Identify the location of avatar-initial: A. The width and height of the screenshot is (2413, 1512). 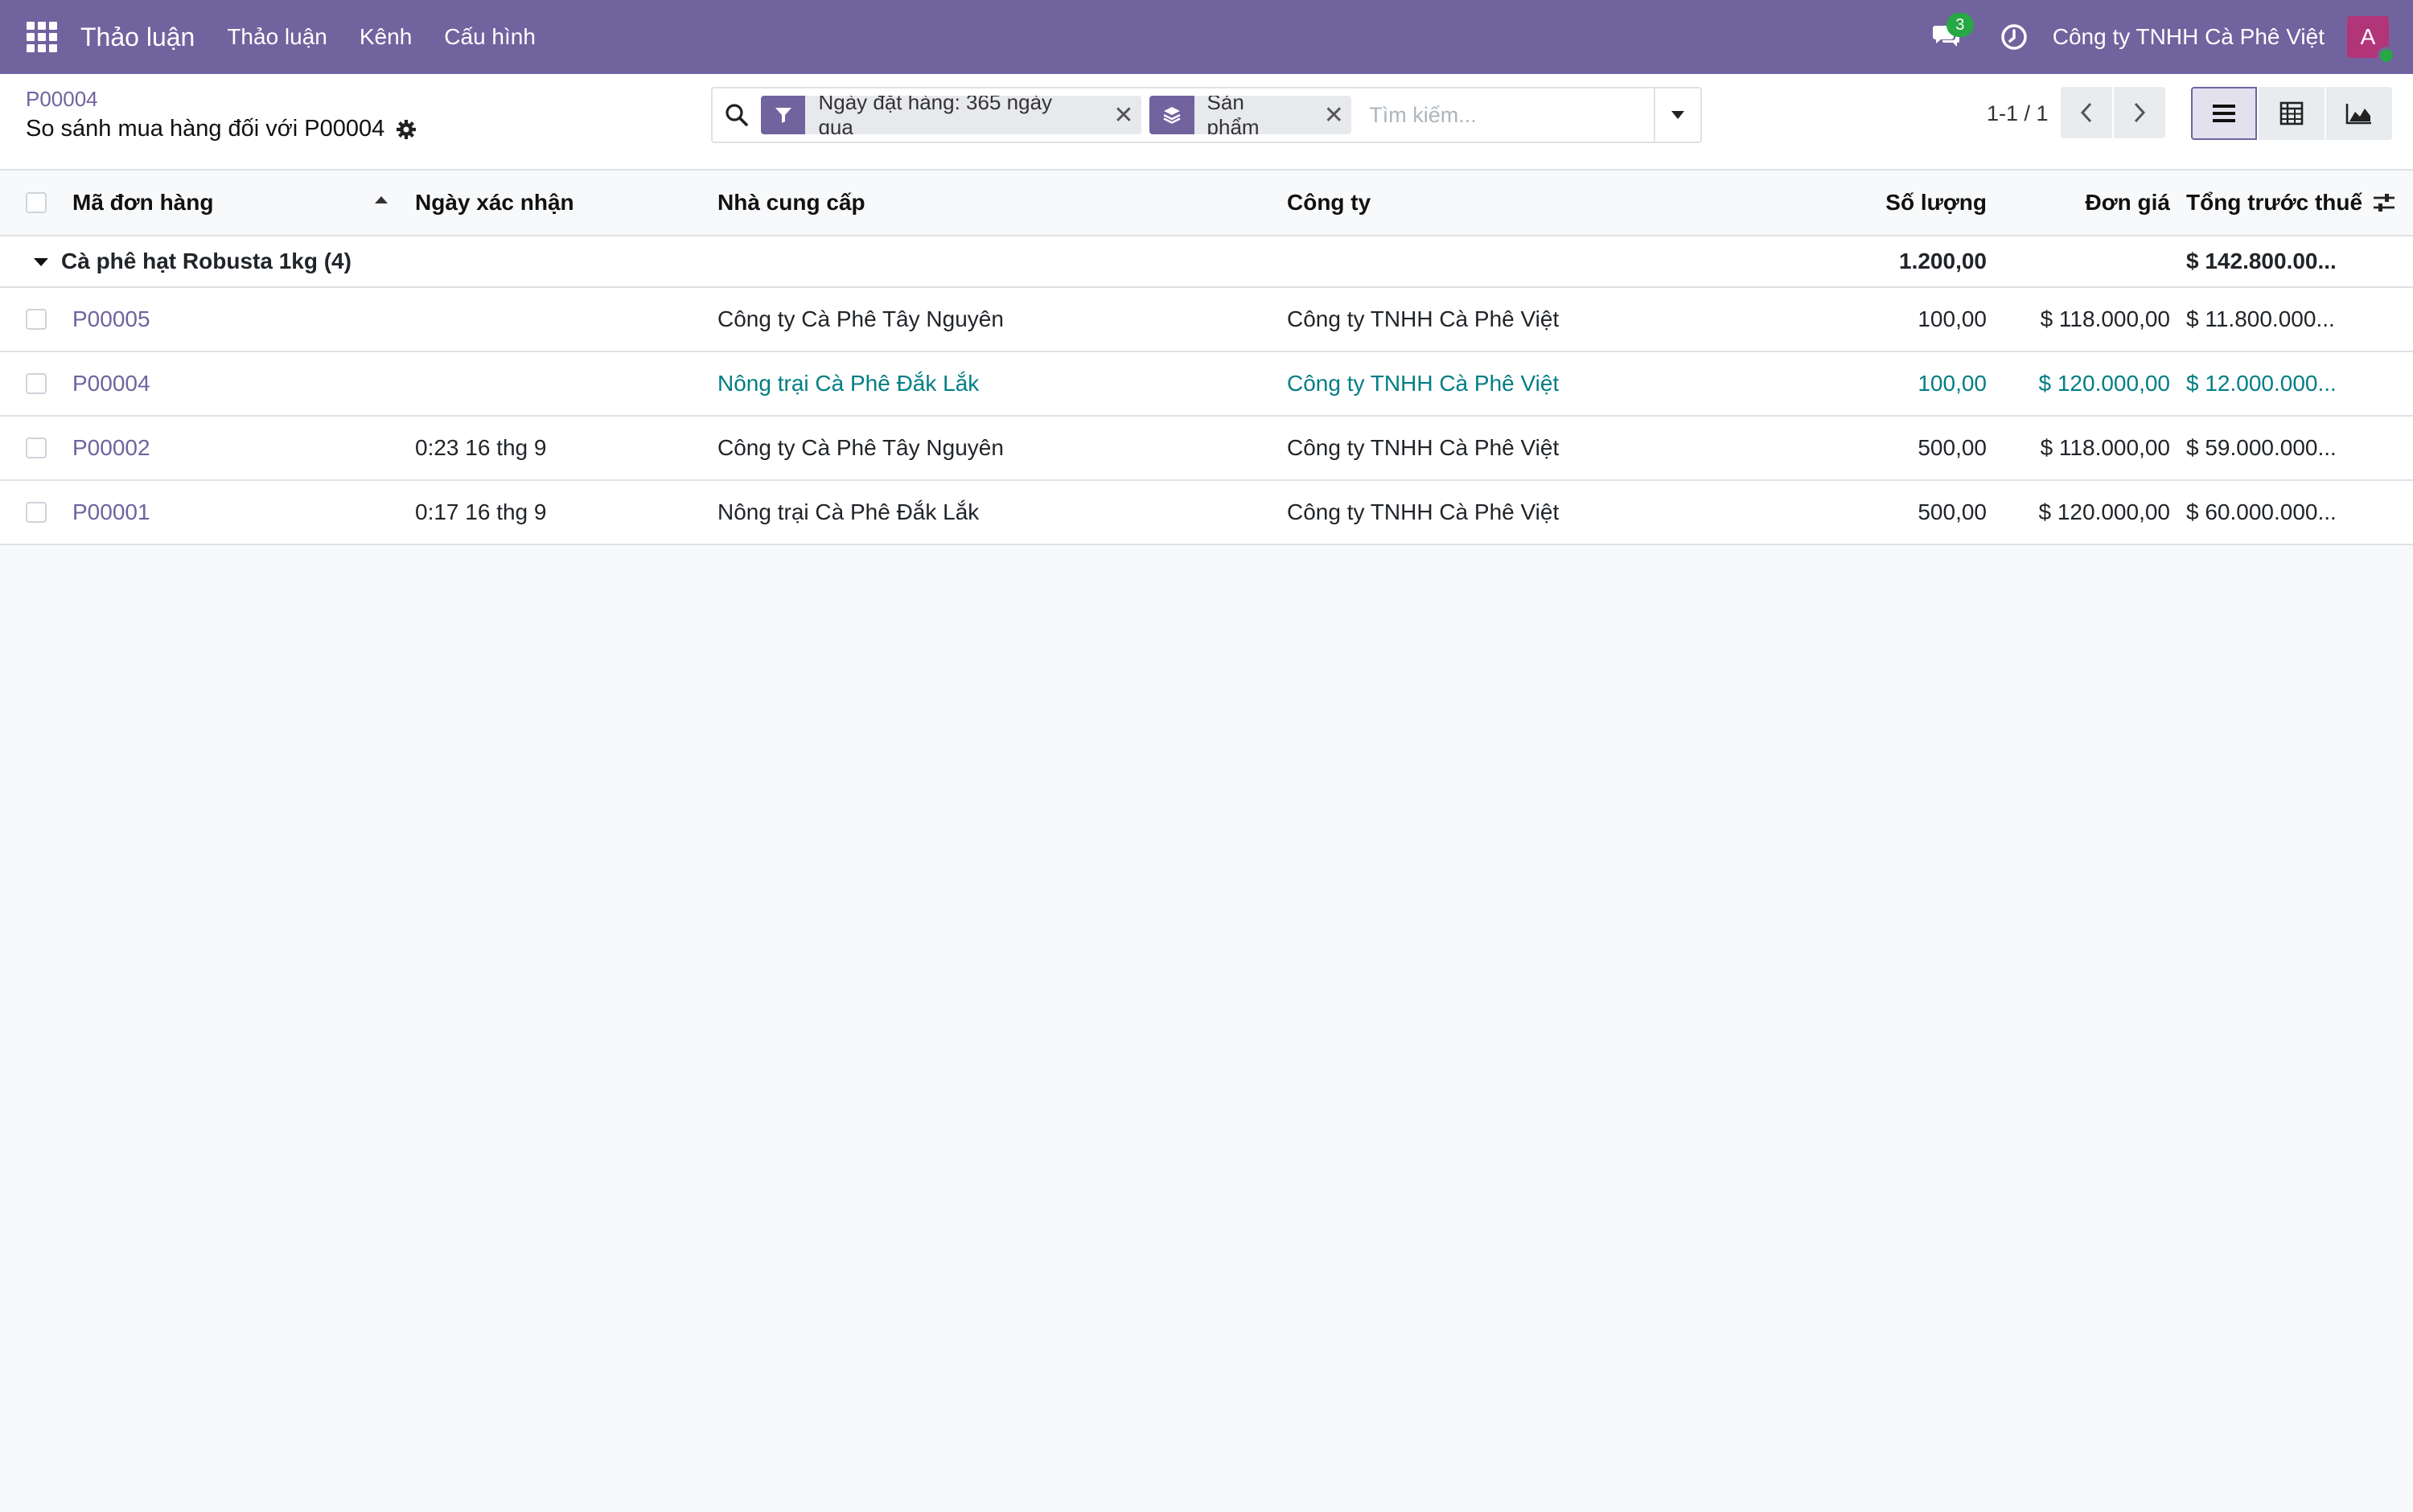
(2368, 37).